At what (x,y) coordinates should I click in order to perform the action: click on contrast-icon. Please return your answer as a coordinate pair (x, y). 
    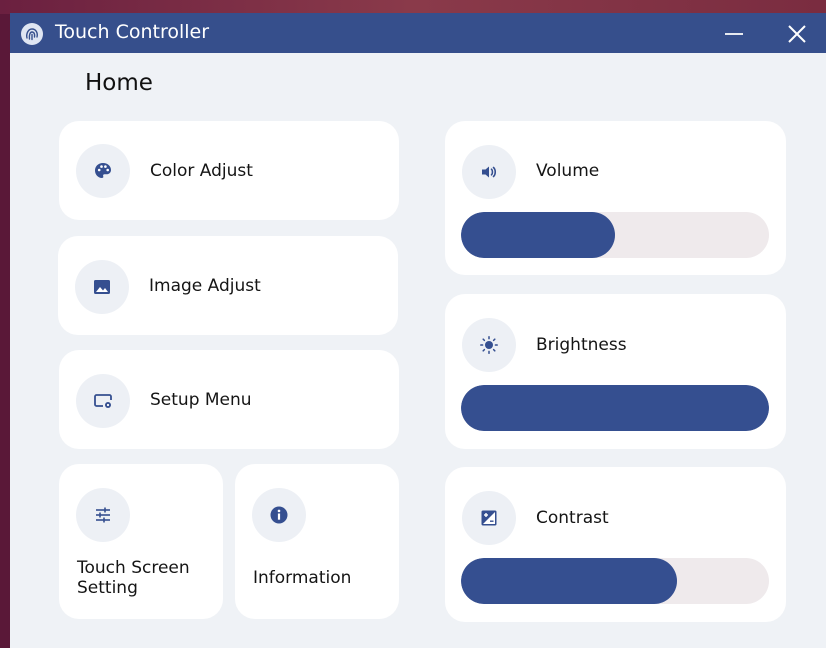
    Looking at the image, I should click on (489, 518).